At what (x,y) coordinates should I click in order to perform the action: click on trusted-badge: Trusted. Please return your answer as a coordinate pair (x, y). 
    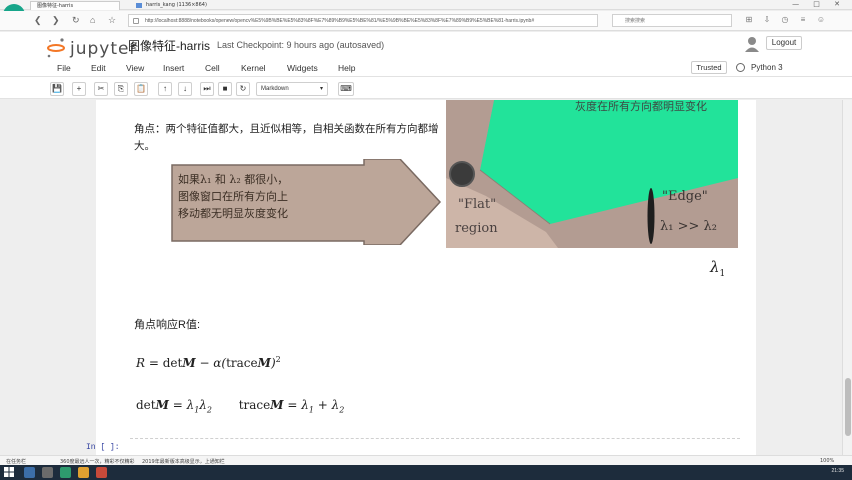
    Looking at the image, I should click on (709, 67).